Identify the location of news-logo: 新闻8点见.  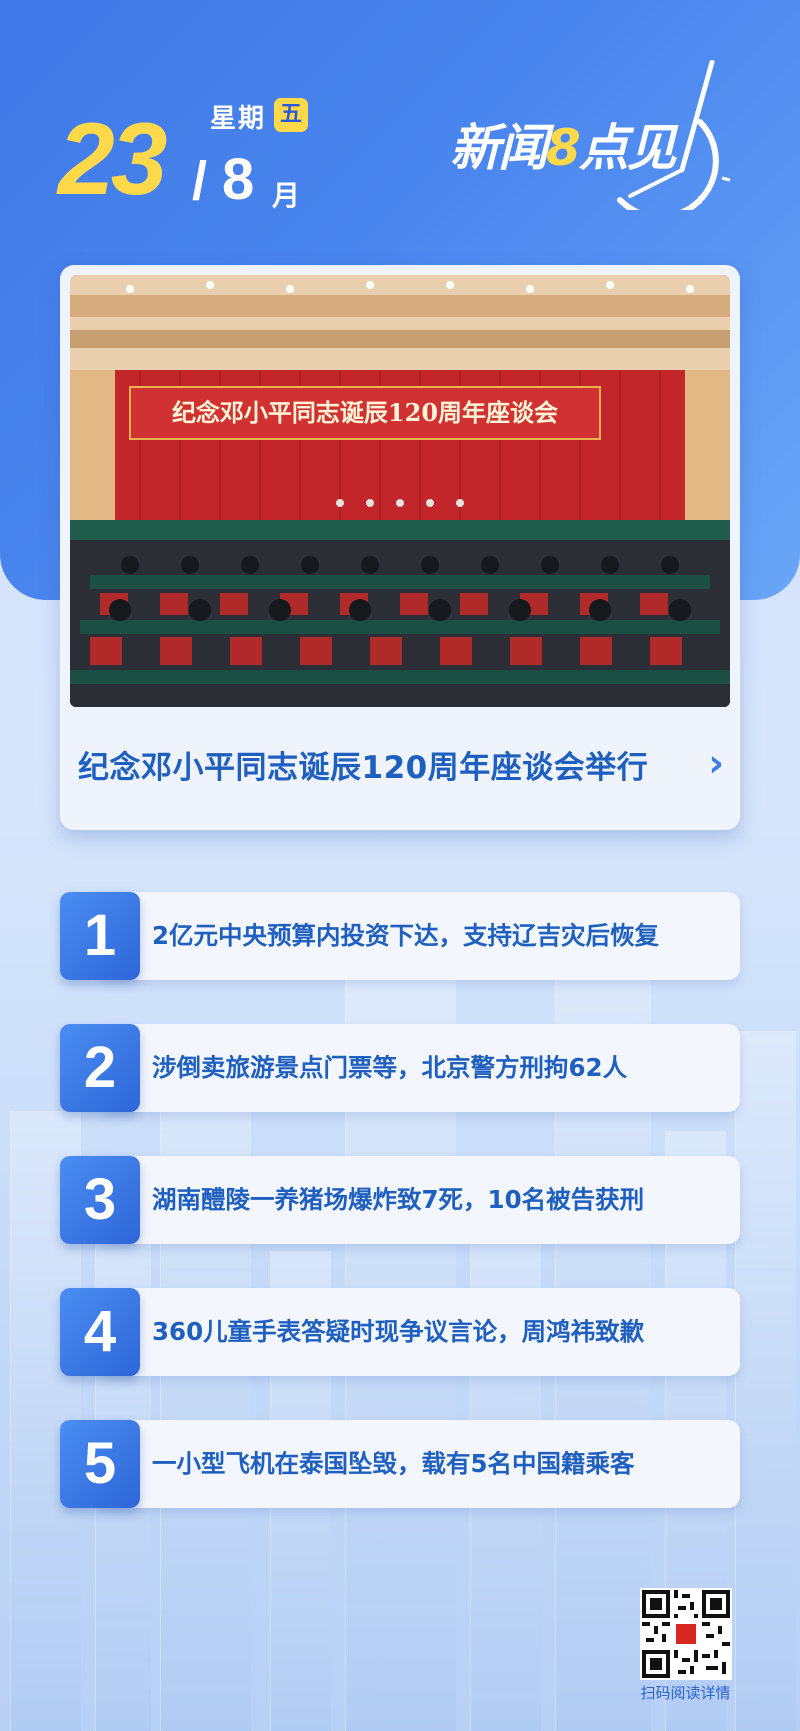
(610, 135).